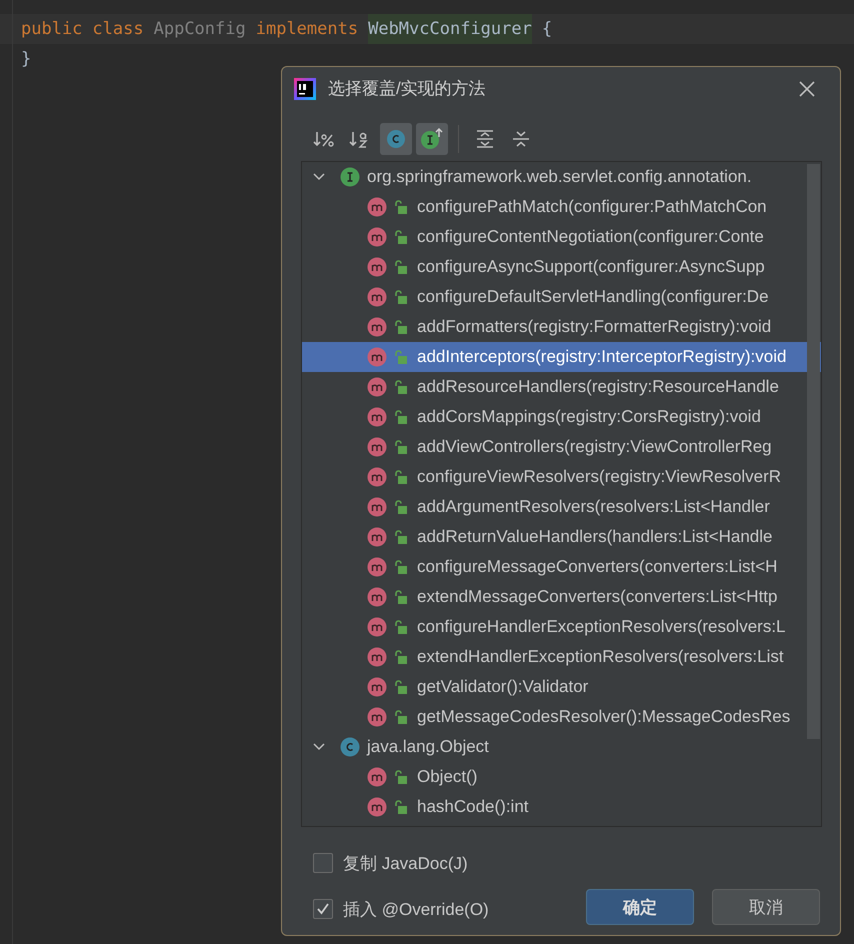  Describe the element at coordinates (547, 29) in the screenshot. I see `code-token: {` at that location.